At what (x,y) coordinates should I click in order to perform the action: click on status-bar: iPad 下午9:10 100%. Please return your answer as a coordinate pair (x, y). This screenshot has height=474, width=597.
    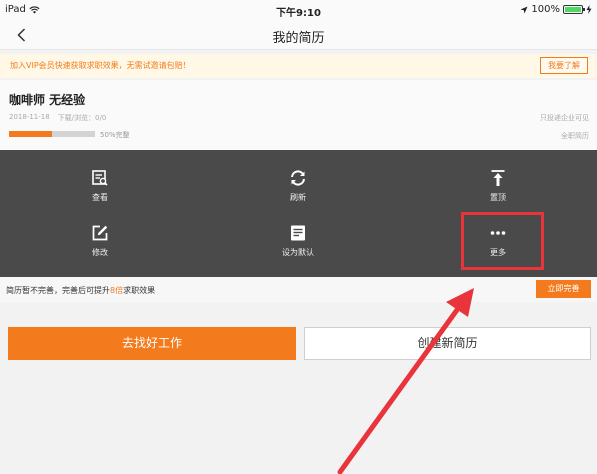
    Looking at the image, I should click on (298, 10).